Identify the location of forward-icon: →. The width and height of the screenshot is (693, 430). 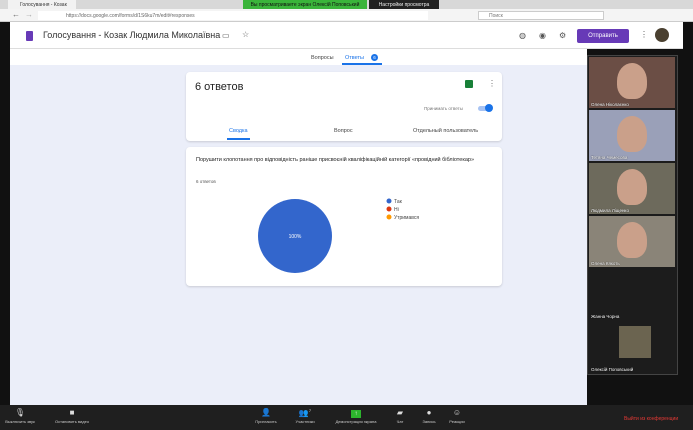
(29, 14).